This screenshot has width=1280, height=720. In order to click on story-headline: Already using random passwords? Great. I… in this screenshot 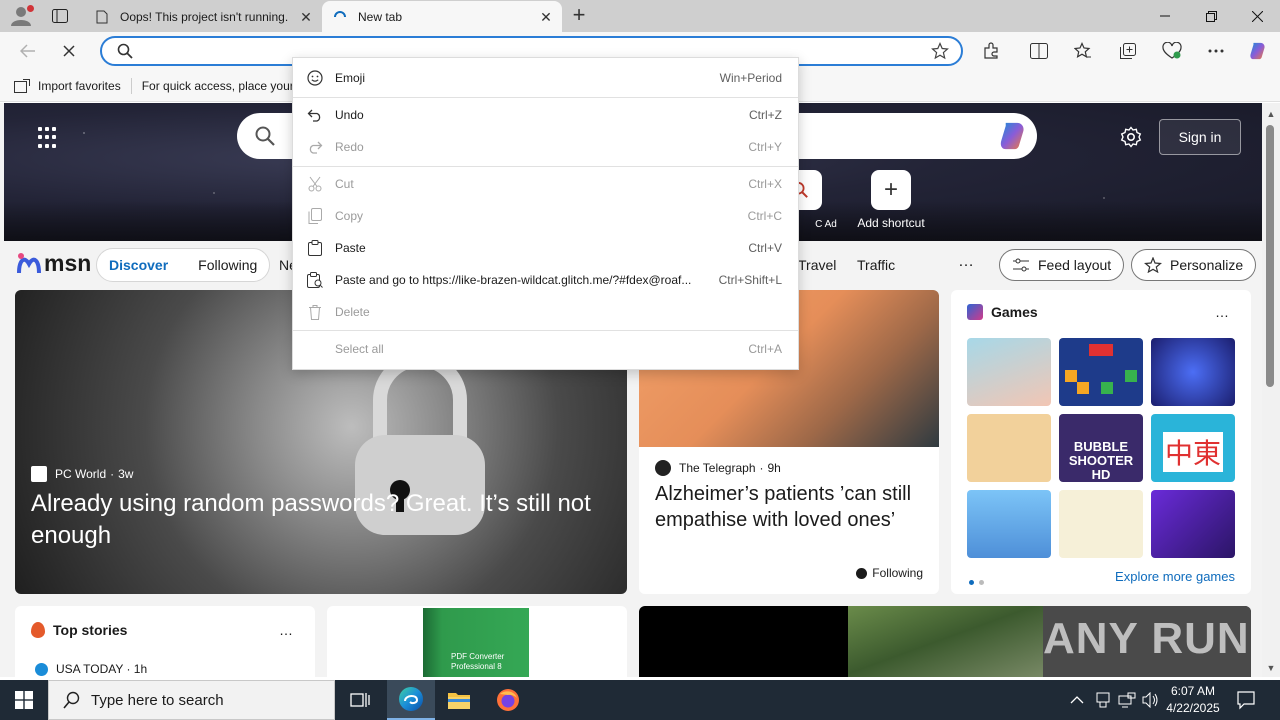, I will do `click(326, 520)`.